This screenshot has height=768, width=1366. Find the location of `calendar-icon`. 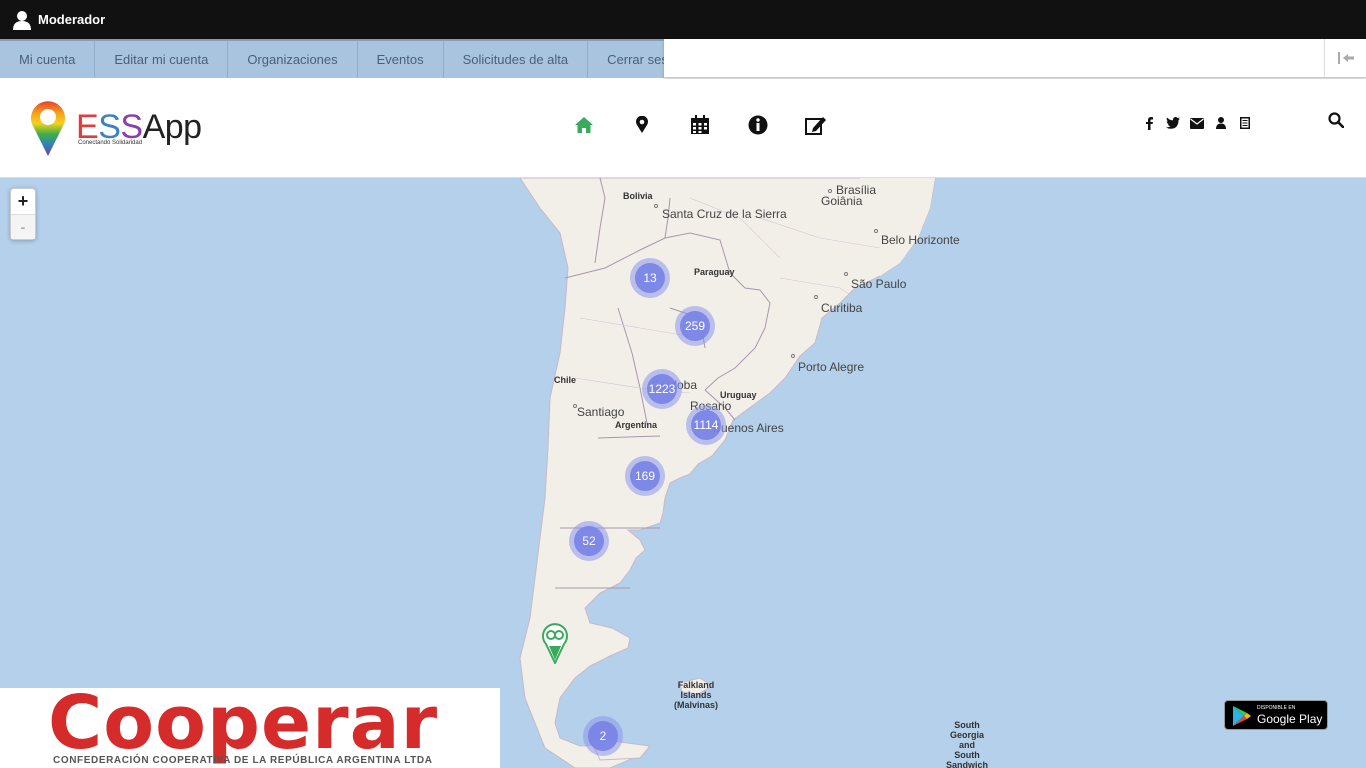

calendar-icon is located at coordinates (700, 124).